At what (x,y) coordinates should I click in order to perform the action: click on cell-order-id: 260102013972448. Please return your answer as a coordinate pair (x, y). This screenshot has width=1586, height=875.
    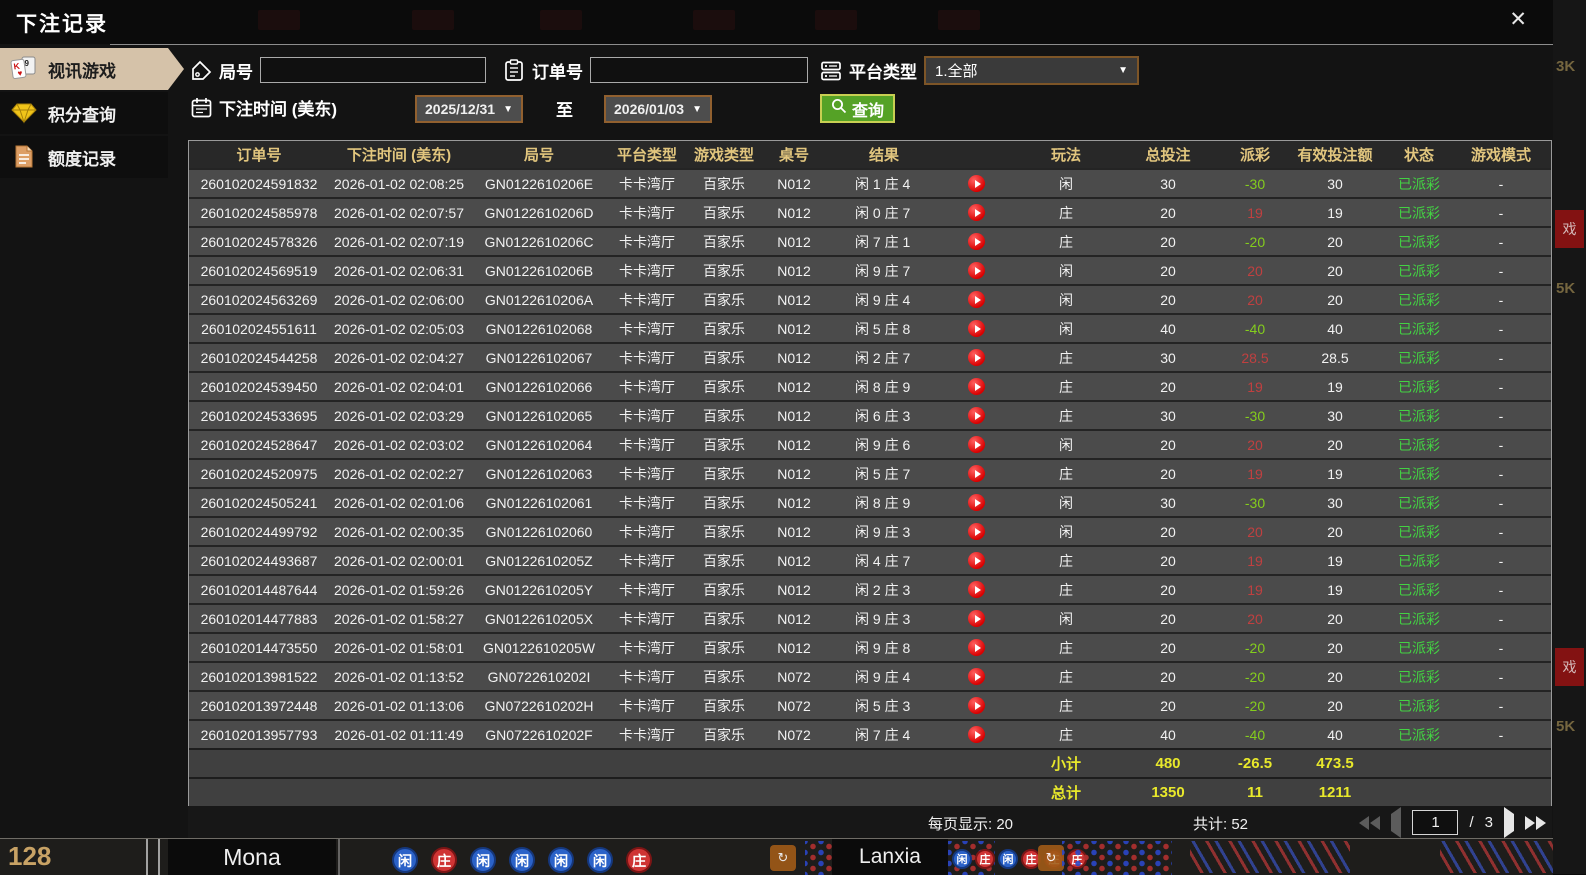
    Looking at the image, I should click on (259, 705).